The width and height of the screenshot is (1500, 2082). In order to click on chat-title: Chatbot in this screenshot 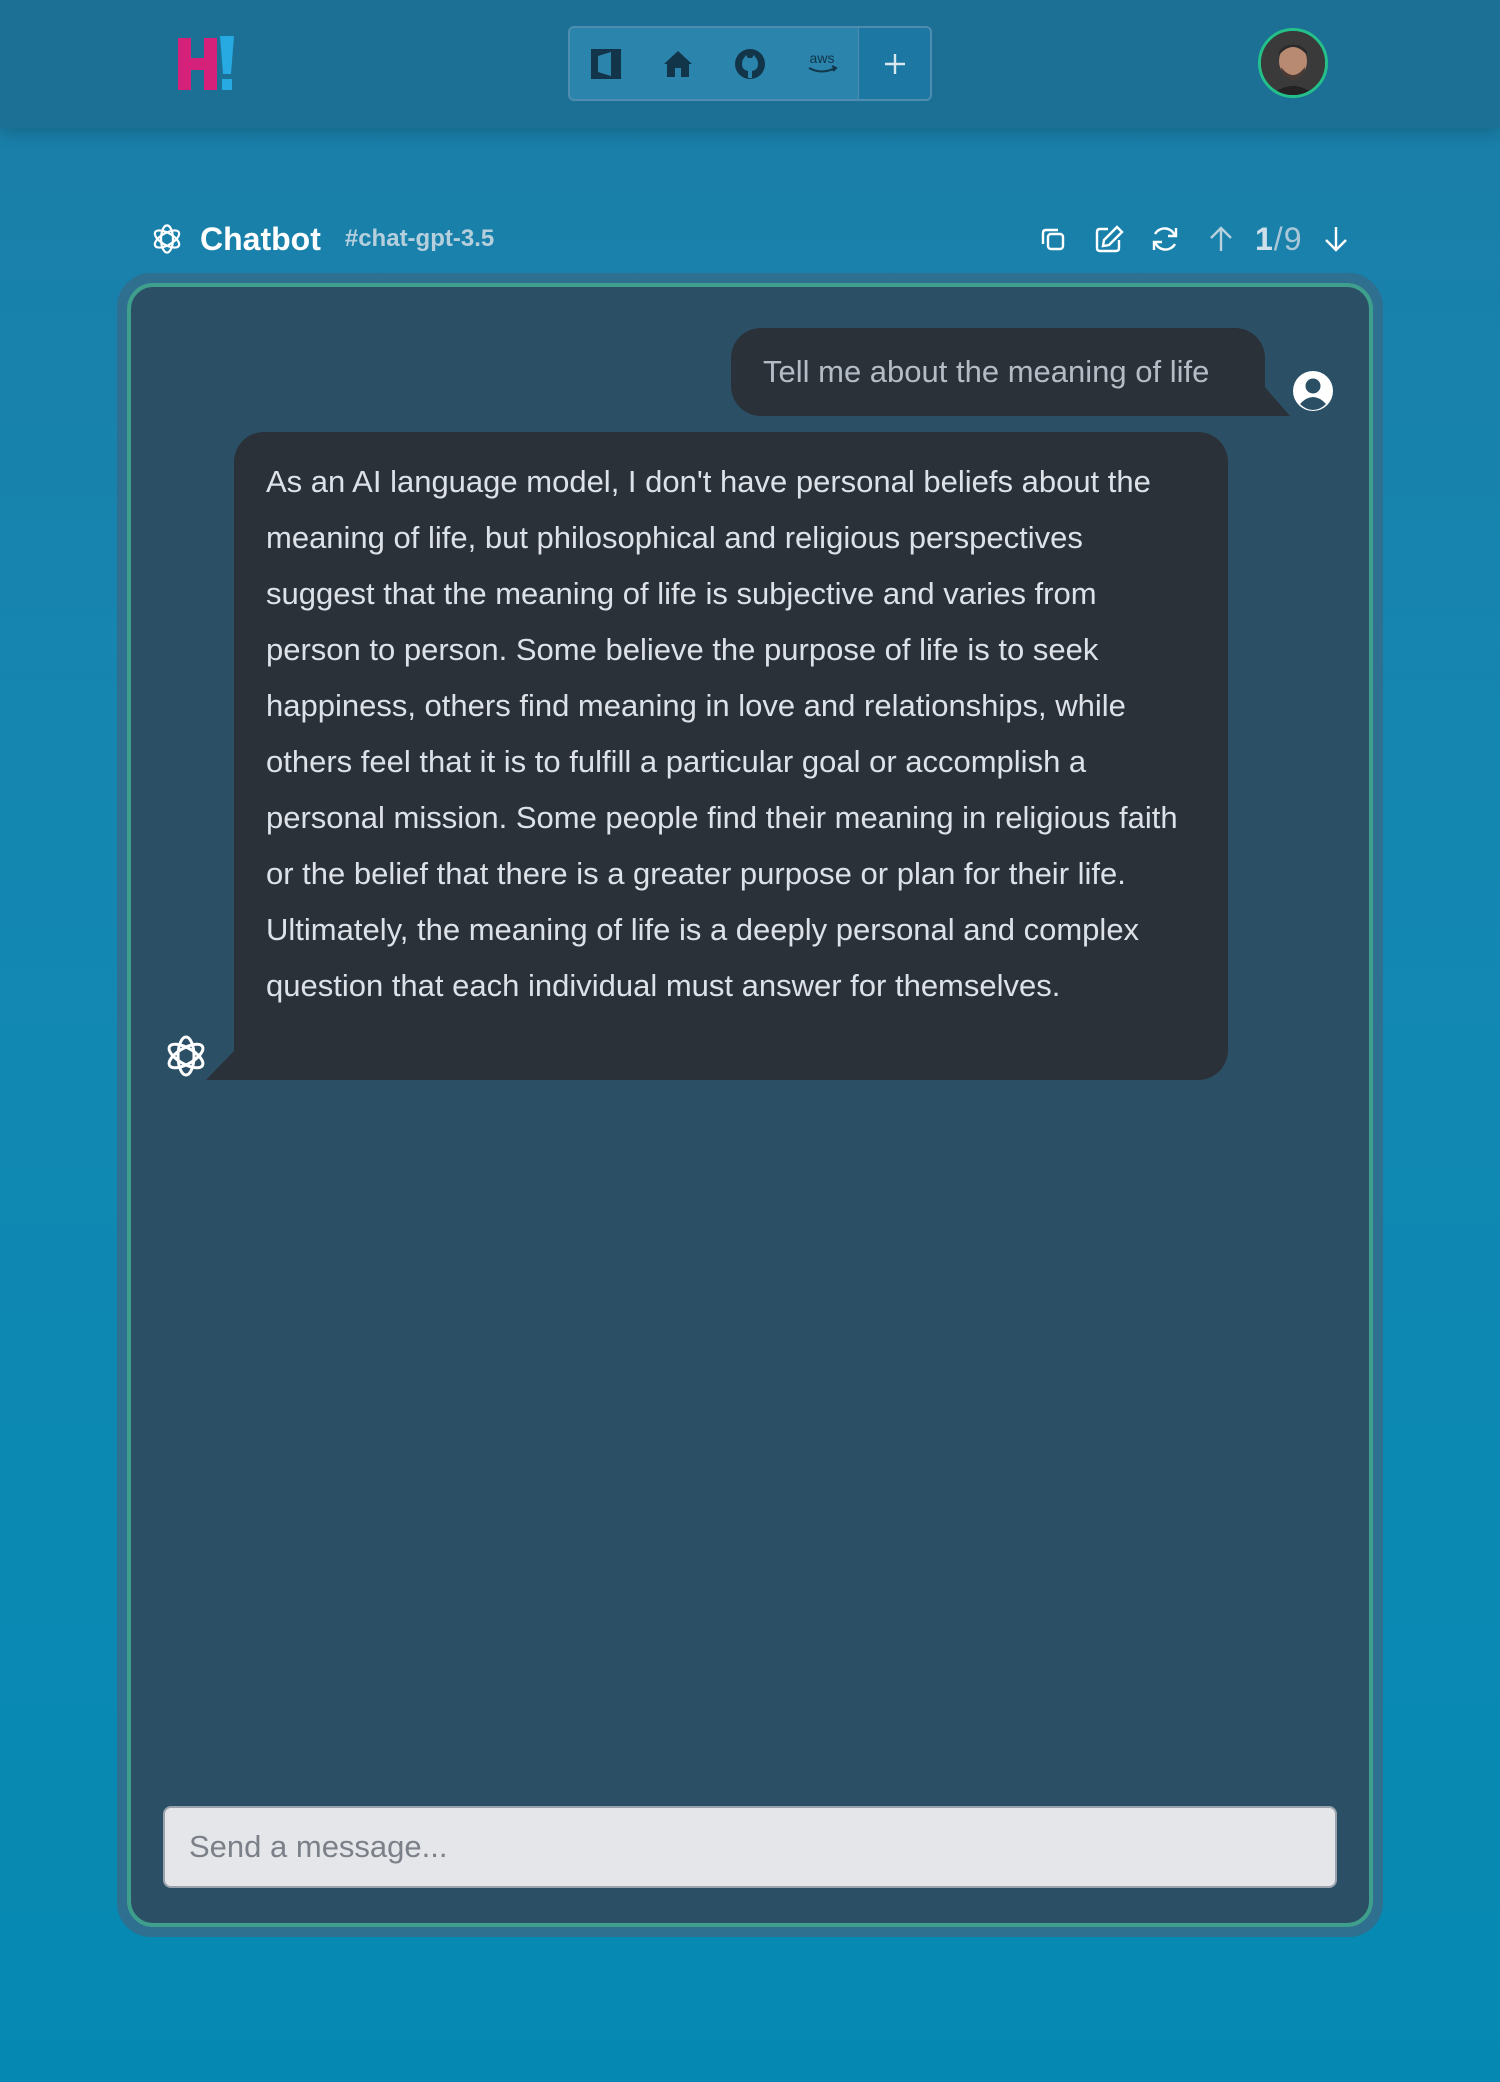, I will do `click(260, 238)`.